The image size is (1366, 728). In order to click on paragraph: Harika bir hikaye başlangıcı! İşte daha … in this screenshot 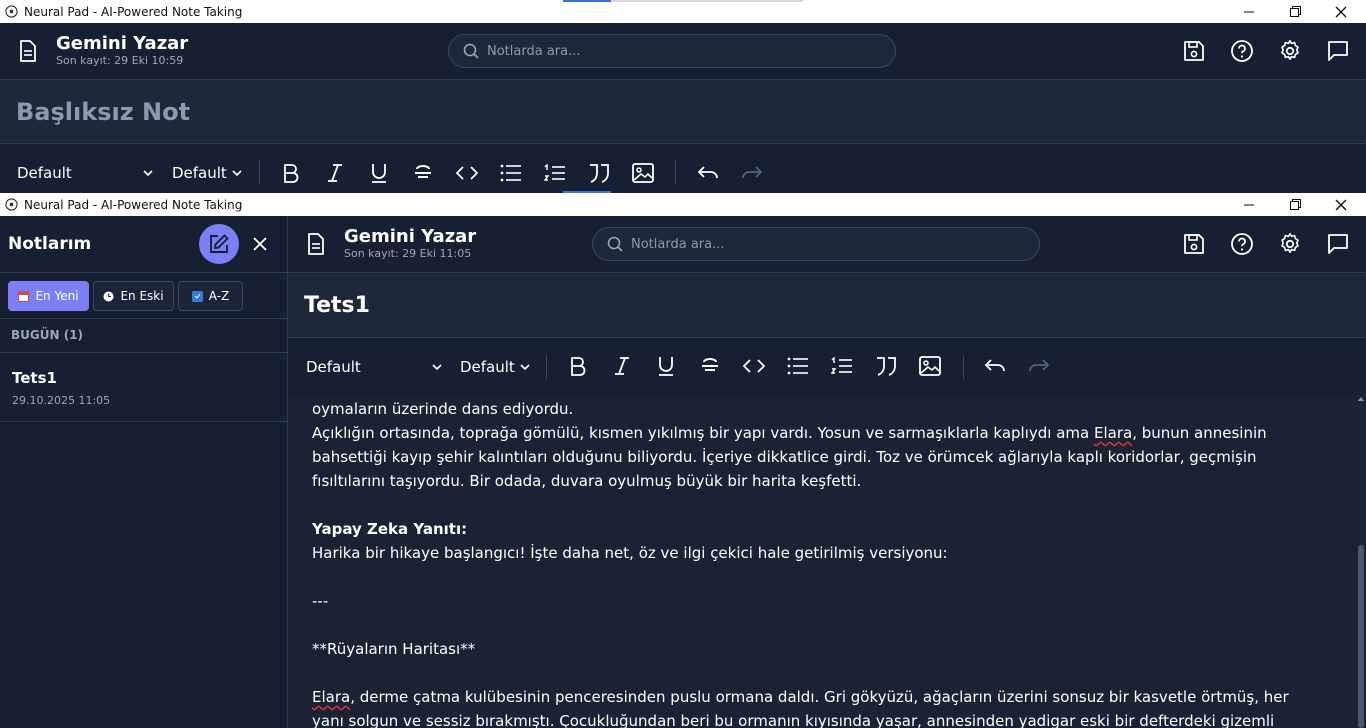, I will do `click(630, 553)`.